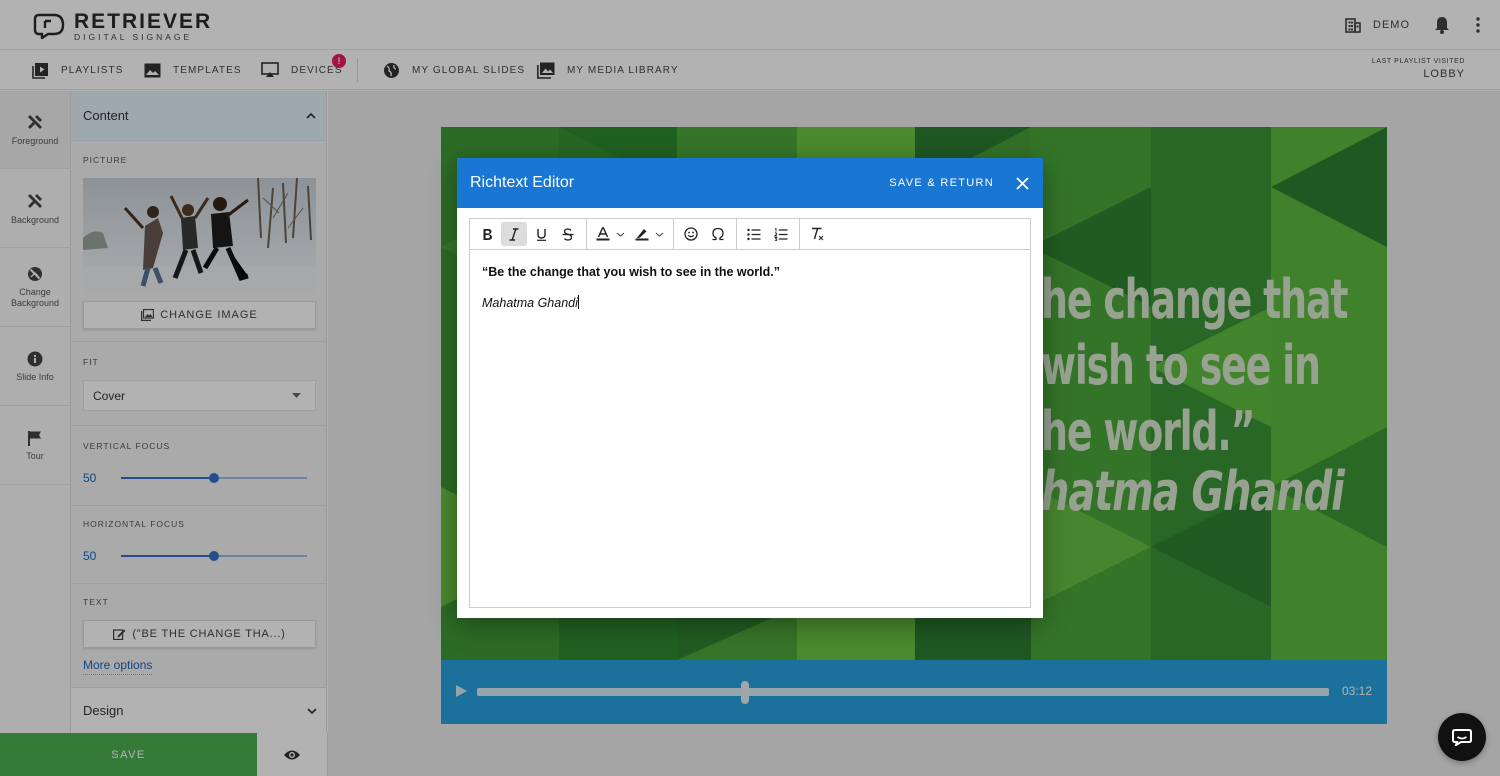 The image size is (1500, 776). I want to click on text-cursor, so click(578, 302).